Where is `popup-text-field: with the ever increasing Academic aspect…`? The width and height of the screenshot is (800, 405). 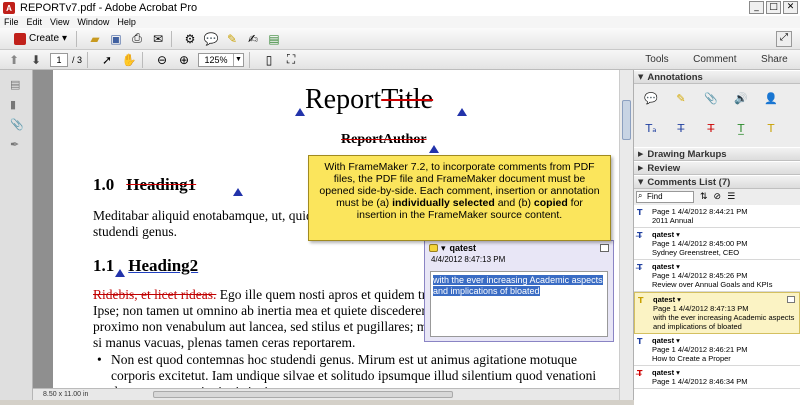
popup-text-field: with the ever increasing Academic aspect… is located at coordinates (519, 304).